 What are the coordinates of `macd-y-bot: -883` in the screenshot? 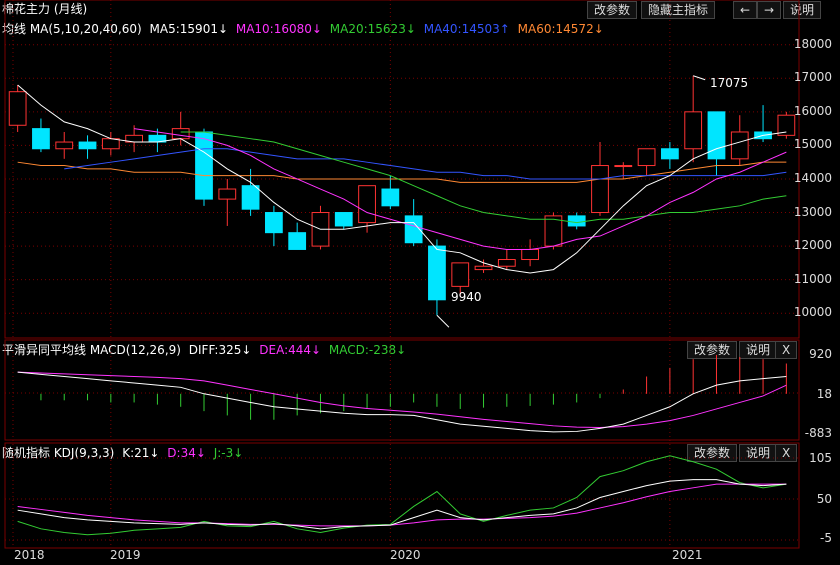 It's located at (818, 433).